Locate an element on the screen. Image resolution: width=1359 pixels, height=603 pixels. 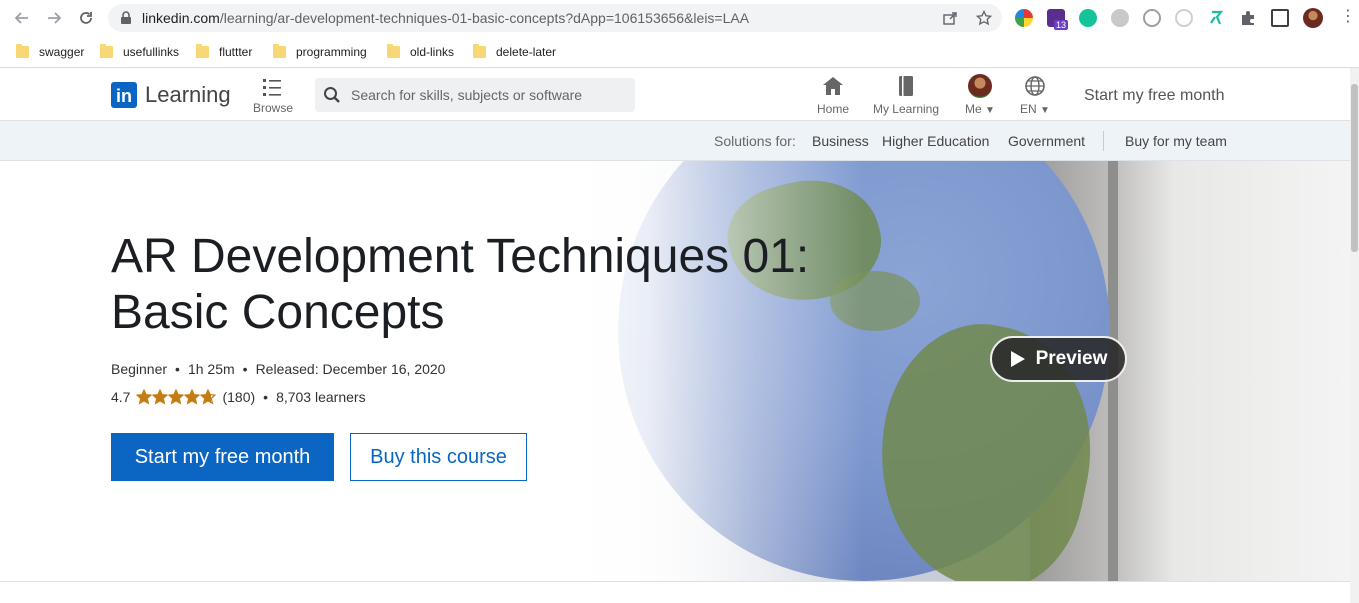
forward-arrow-icon is located at coordinates (55, 18).